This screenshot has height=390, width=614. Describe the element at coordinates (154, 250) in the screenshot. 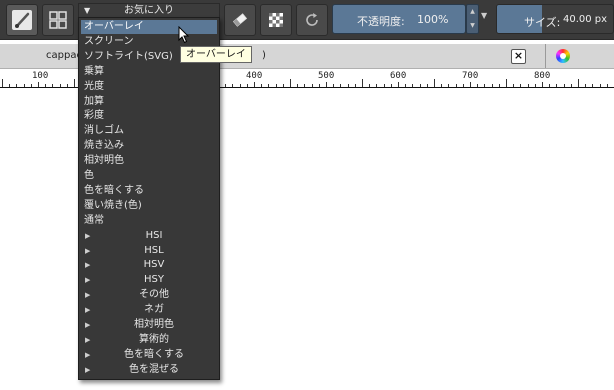

I see `blend-mode-group-label: HSL` at that location.